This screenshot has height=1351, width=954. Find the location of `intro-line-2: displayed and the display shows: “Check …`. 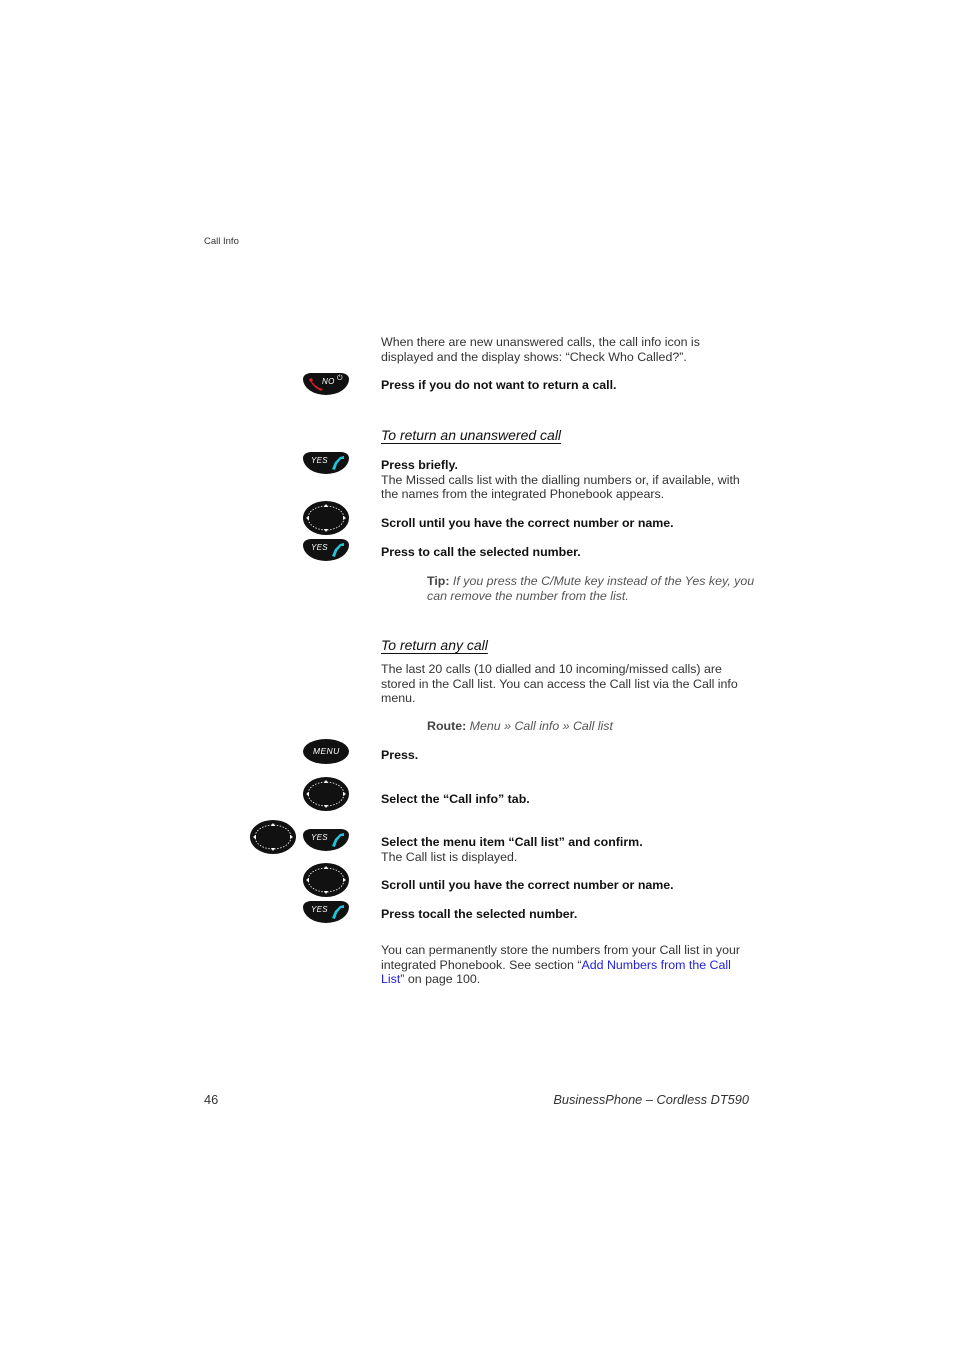

intro-line-2: displayed and the display shows: “Check … is located at coordinates (534, 356).